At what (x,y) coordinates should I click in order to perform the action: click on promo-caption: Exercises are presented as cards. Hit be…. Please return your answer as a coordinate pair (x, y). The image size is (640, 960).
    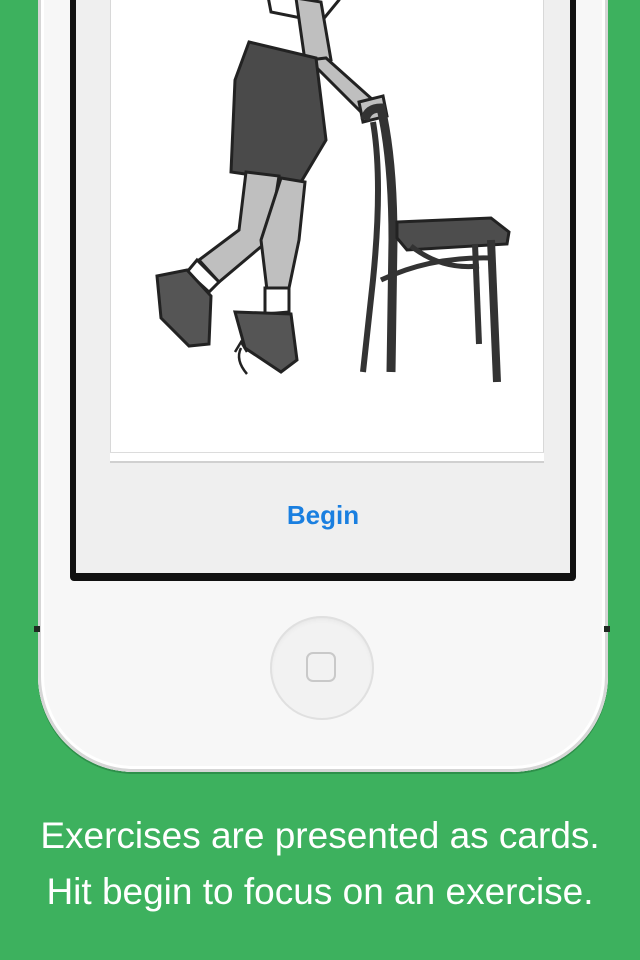
    Looking at the image, I should click on (320, 864).